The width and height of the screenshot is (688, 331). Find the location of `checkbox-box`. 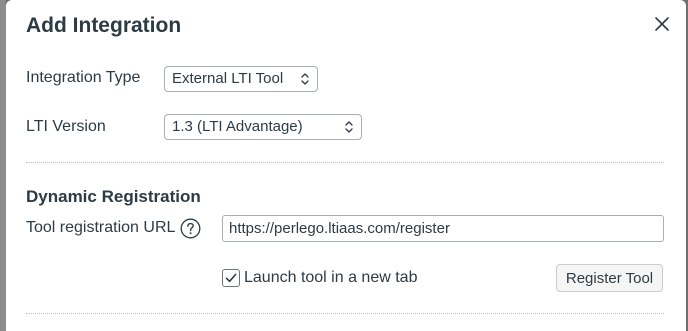

checkbox-box is located at coordinates (231, 278).